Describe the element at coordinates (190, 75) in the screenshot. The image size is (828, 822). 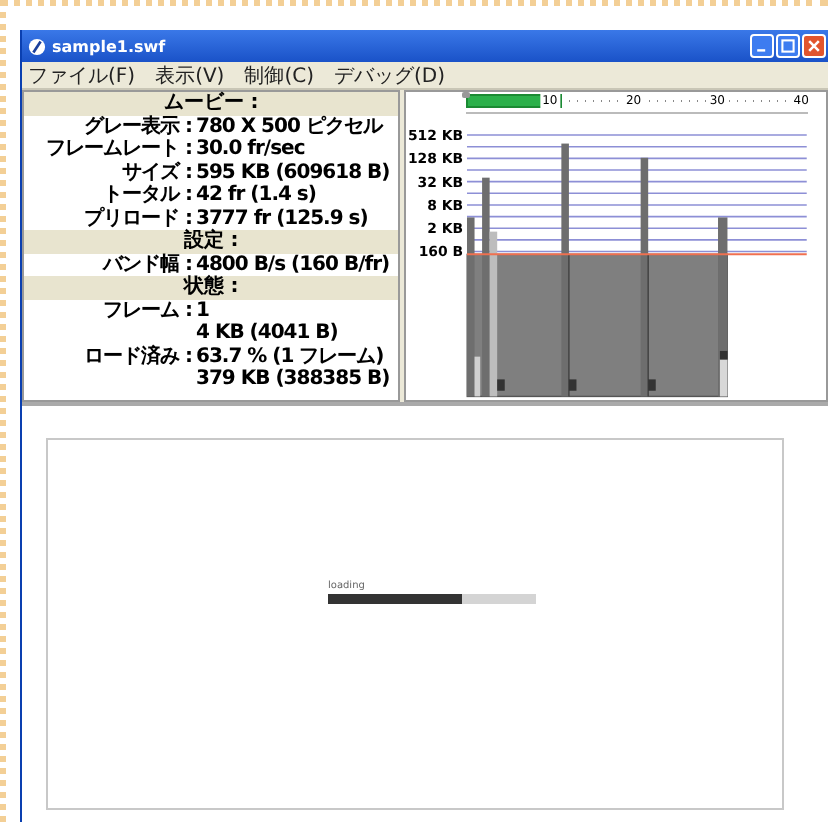
I see `menu-item: 表示(V)` at that location.